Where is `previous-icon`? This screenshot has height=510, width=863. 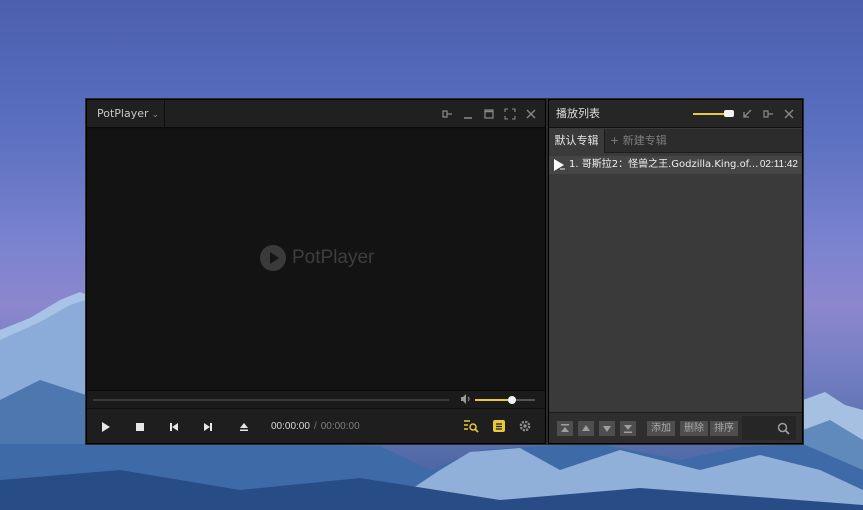 previous-icon is located at coordinates (174, 426).